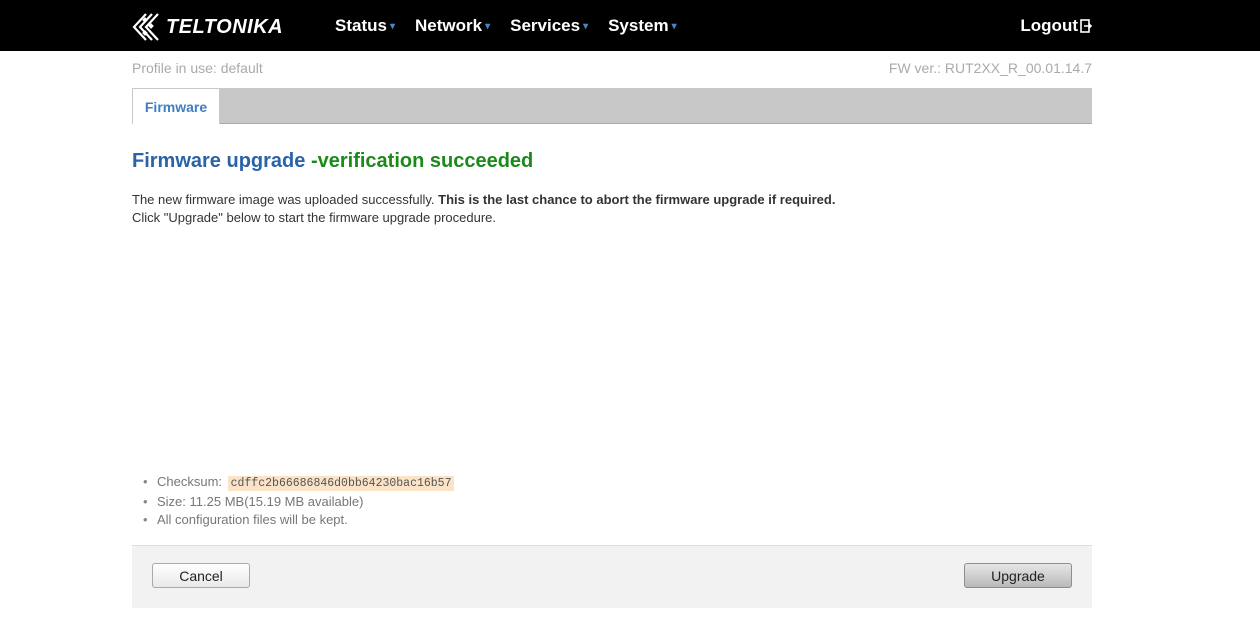  I want to click on teltonika-logo-icon, so click(145, 27).